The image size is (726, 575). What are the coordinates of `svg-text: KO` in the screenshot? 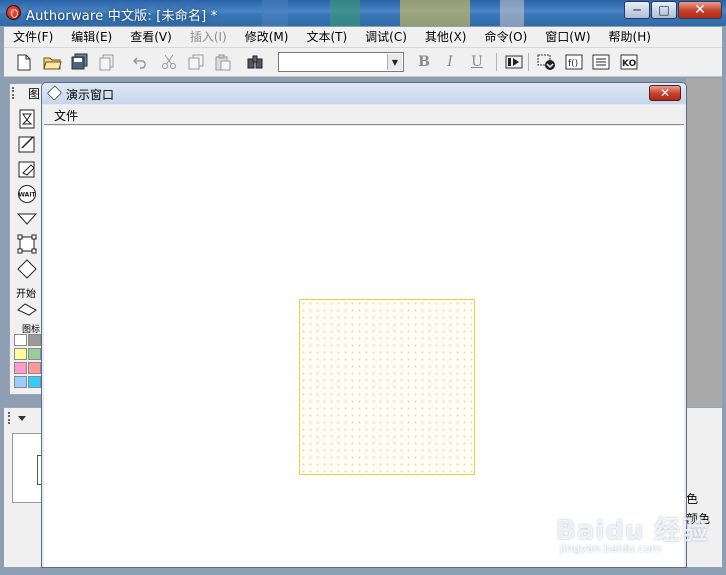 It's located at (629, 64).